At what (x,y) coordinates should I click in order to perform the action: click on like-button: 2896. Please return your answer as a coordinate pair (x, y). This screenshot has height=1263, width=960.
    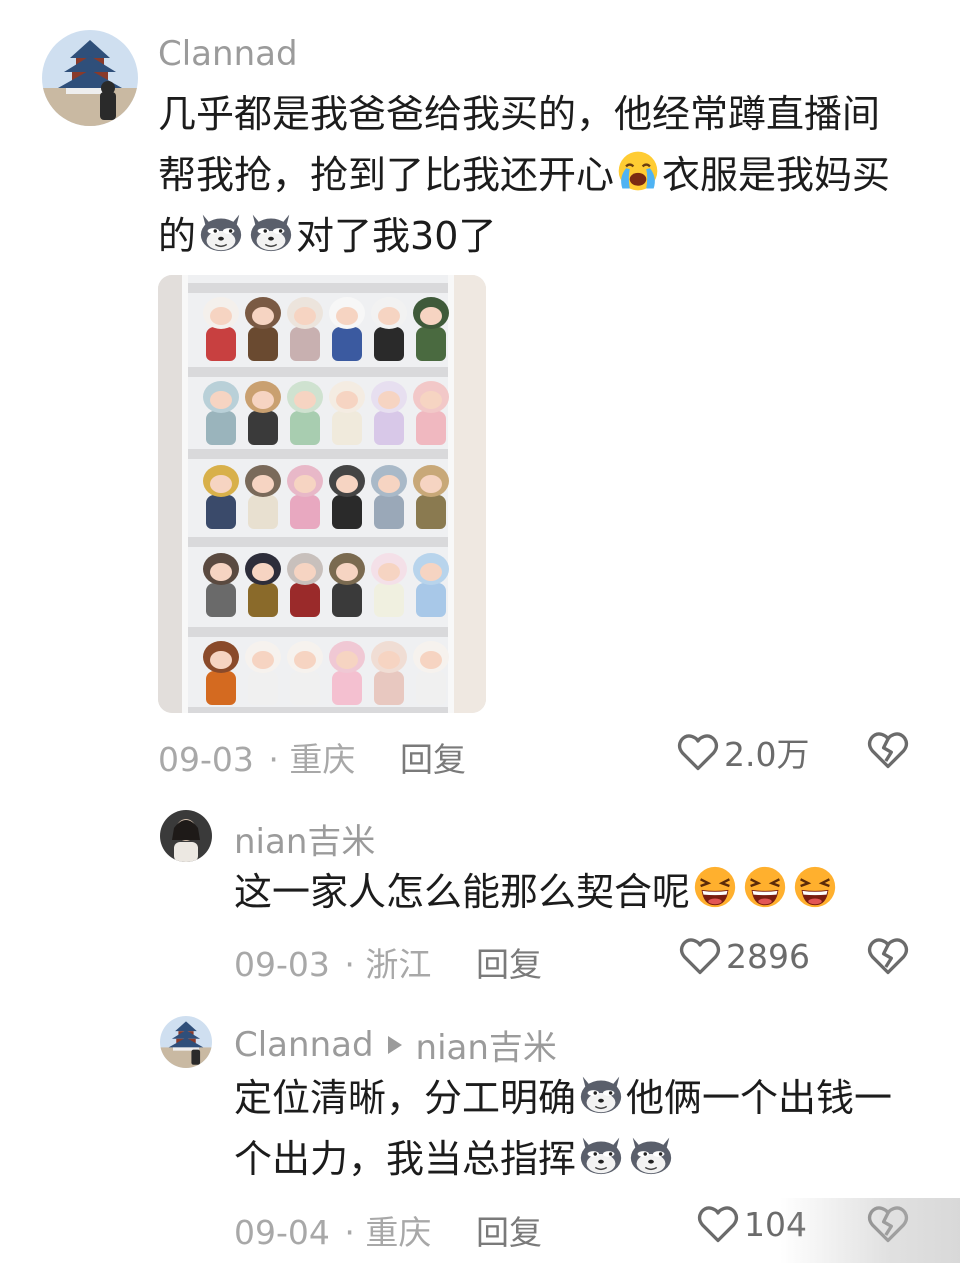
    Looking at the image, I should click on (744, 956).